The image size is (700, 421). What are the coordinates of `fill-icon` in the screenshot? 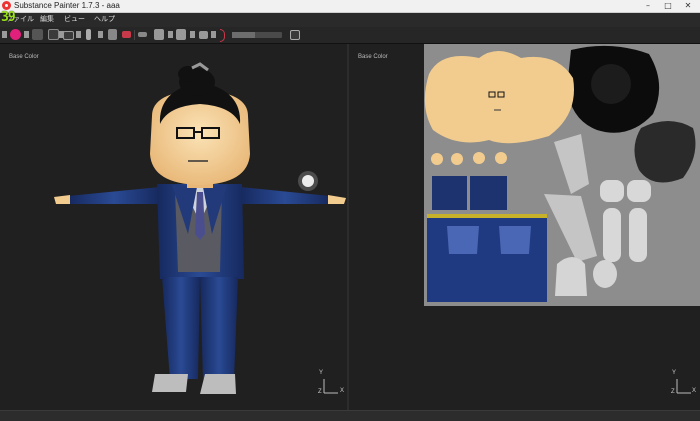 It's located at (68, 35).